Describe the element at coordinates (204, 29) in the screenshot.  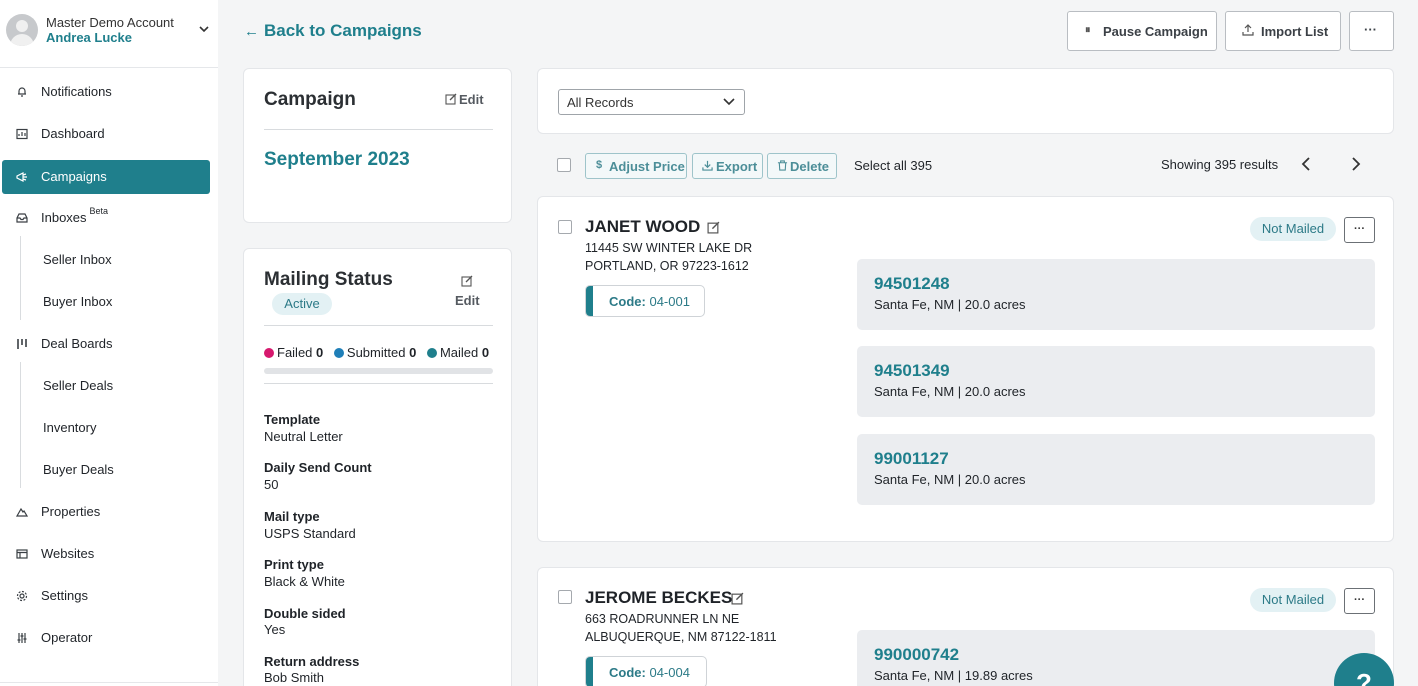
I see `chevron-down-icon` at that location.